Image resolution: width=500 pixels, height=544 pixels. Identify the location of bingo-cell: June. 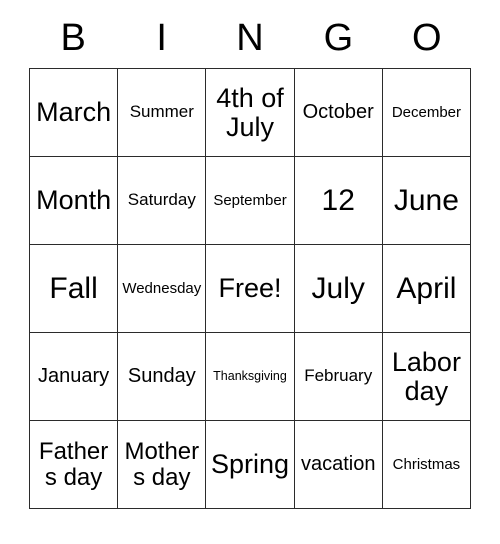
(427, 201).